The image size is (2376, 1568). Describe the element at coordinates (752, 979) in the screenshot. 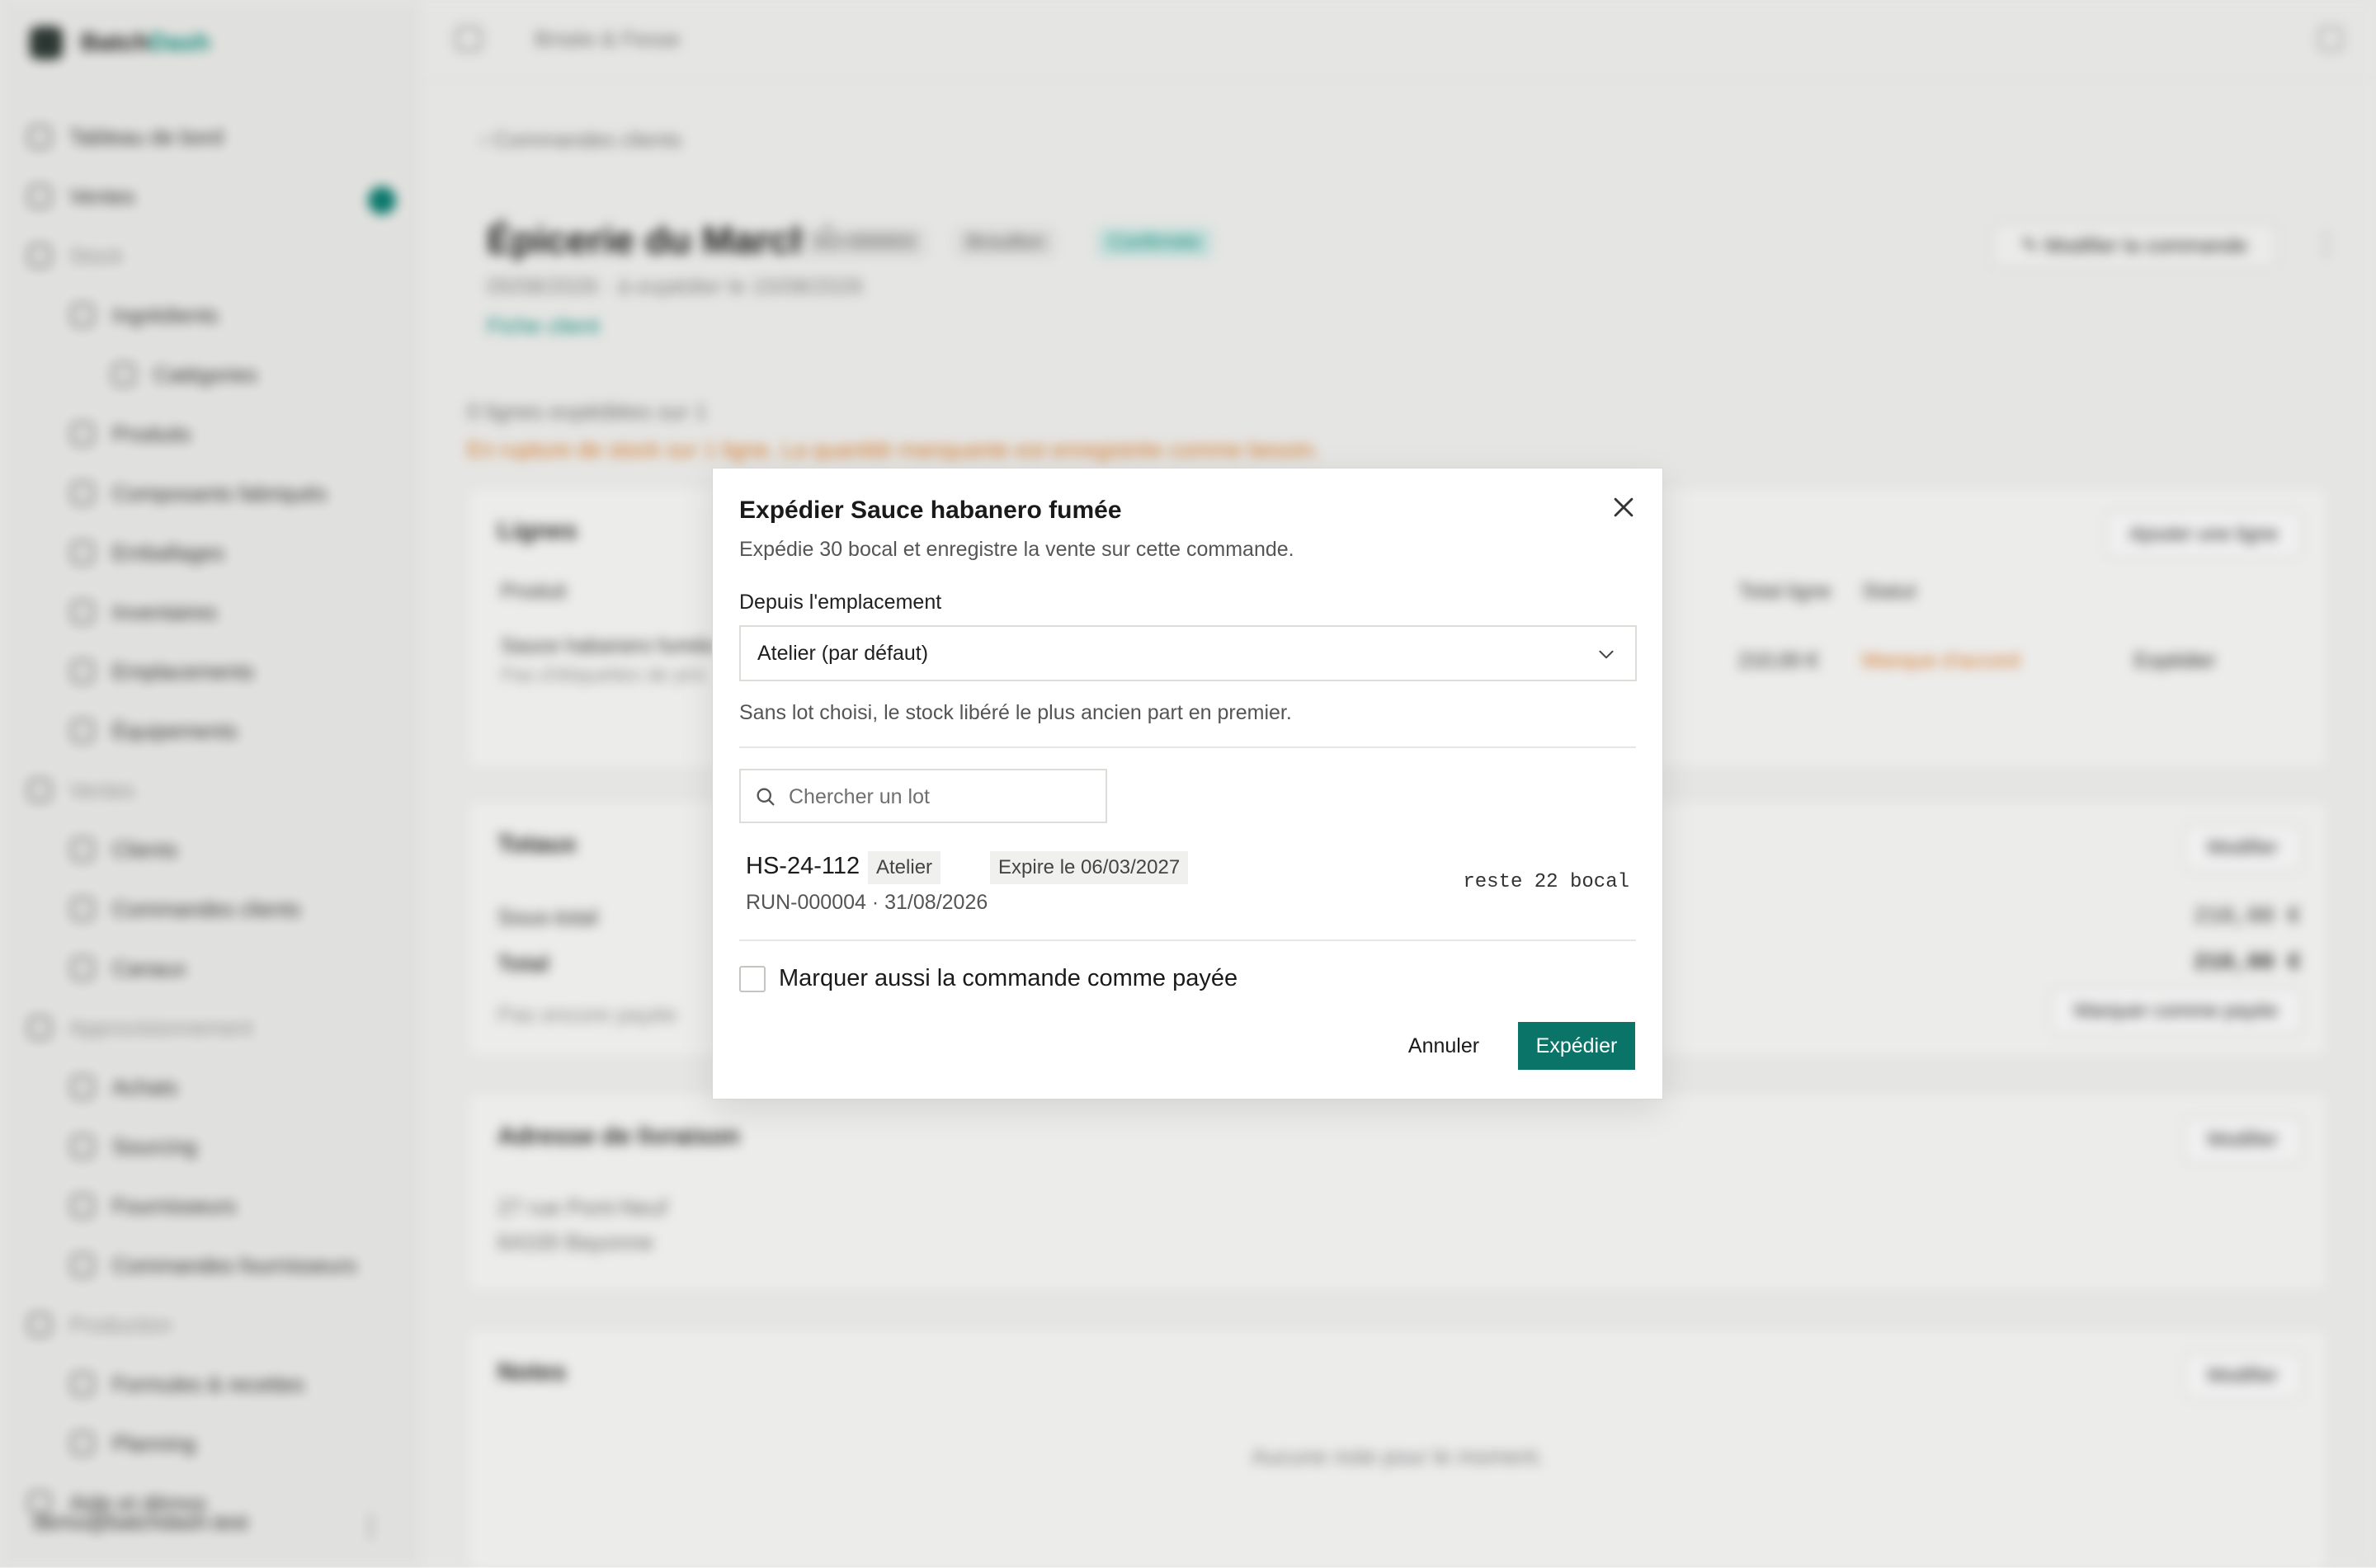

I see `mark-paid-checkbox` at that location.